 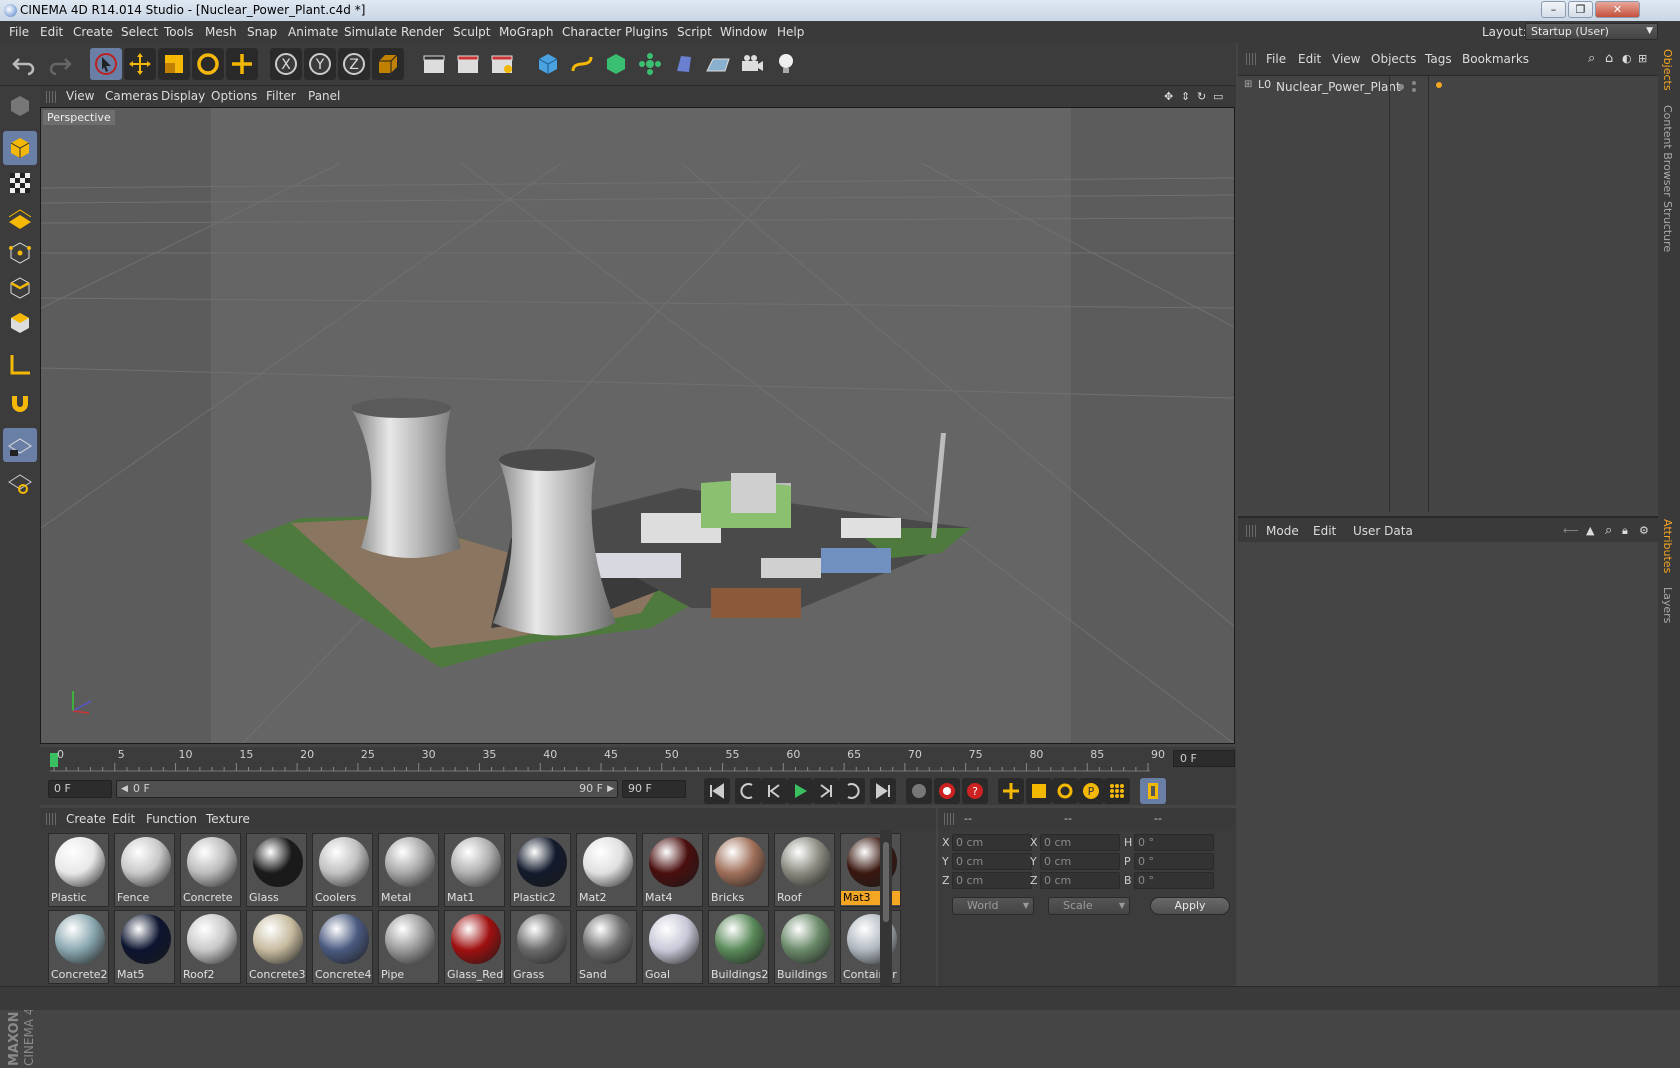 I want to click on viewport-menu-filter: Filter, so click(x=281, y=96).